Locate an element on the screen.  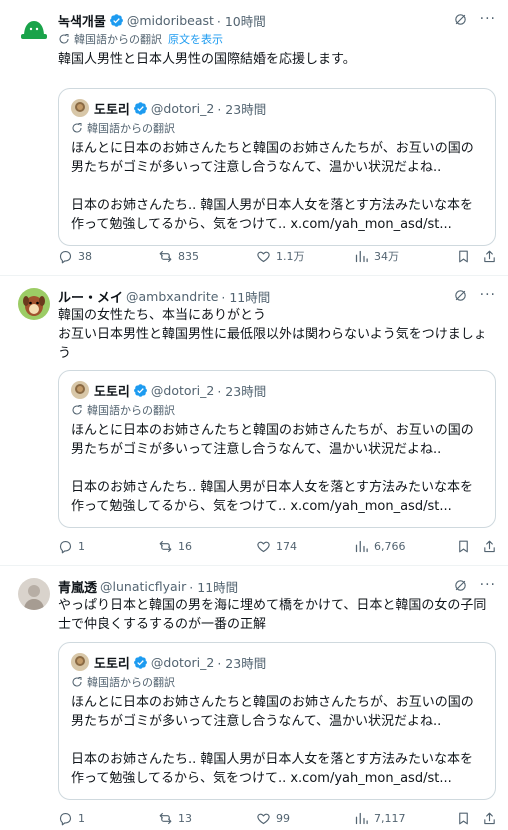
reply-count: 1 is located at coordinates (81, 818).